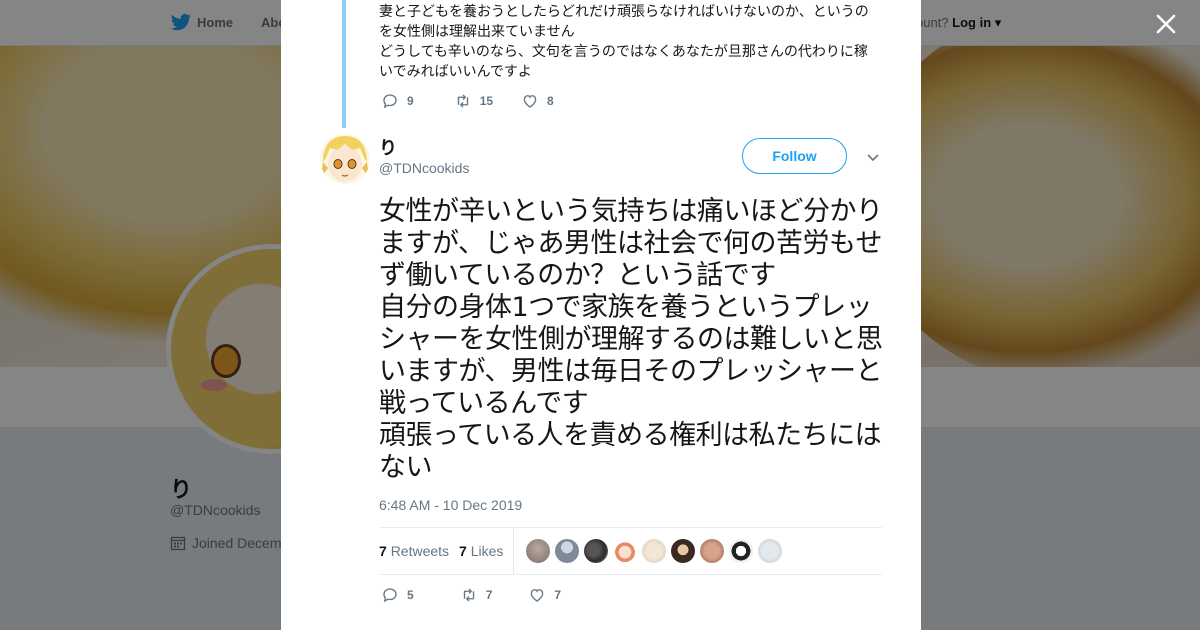 The width and height of the screenshot is (1200, 630). I want to click on tweet-stats: 7 Retweets 7 Likes, so click(630, 551).